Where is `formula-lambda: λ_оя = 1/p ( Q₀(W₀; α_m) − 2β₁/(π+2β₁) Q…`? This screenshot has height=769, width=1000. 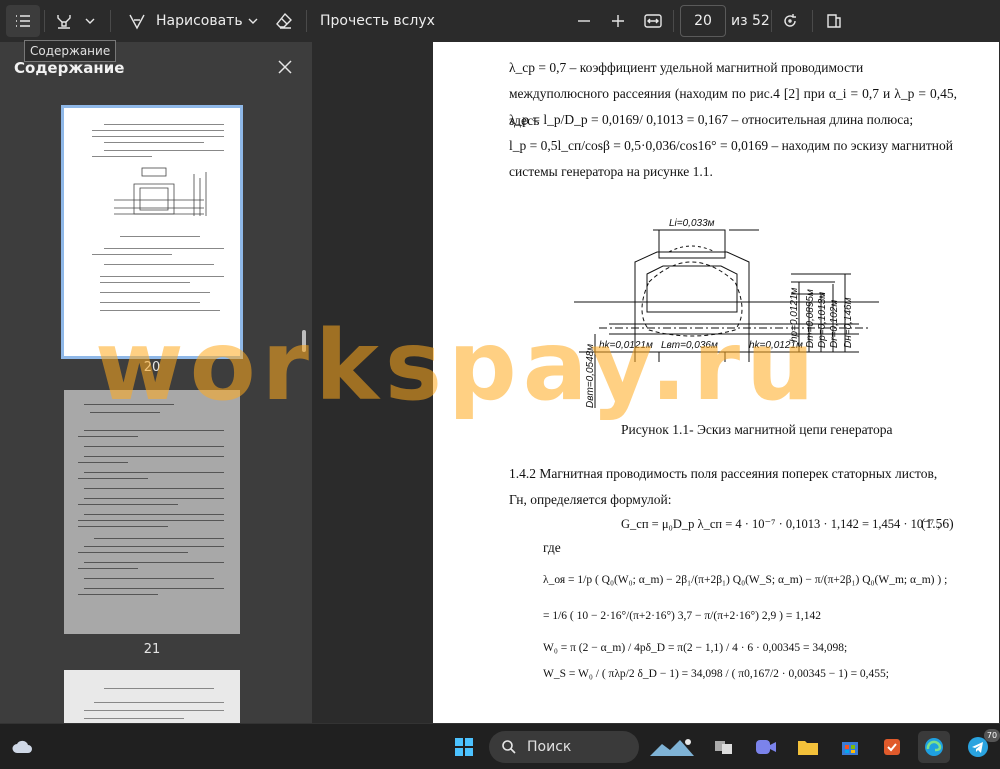 formula-lambda: λ_оя = 1/p ( Q₀(W₀; α_m) − 2β₁/(π+2β₁) Q… is located at coordinates (745, 580).